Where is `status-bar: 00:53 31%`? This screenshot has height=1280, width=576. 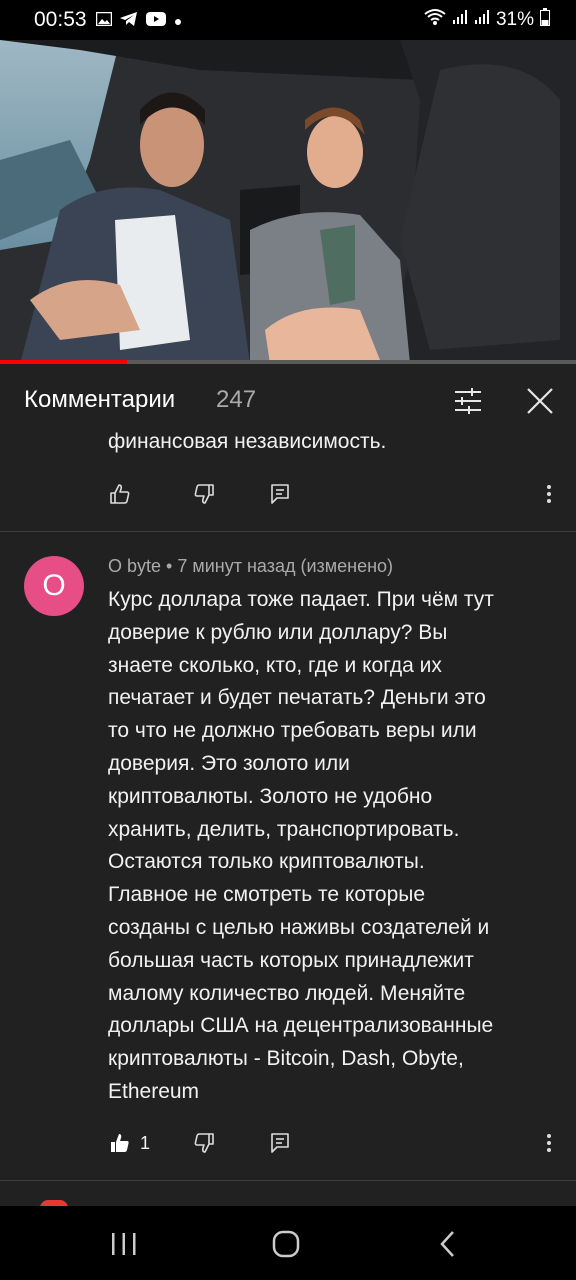 status-bar: 00:53 31% is located at coordinates (288, 20).